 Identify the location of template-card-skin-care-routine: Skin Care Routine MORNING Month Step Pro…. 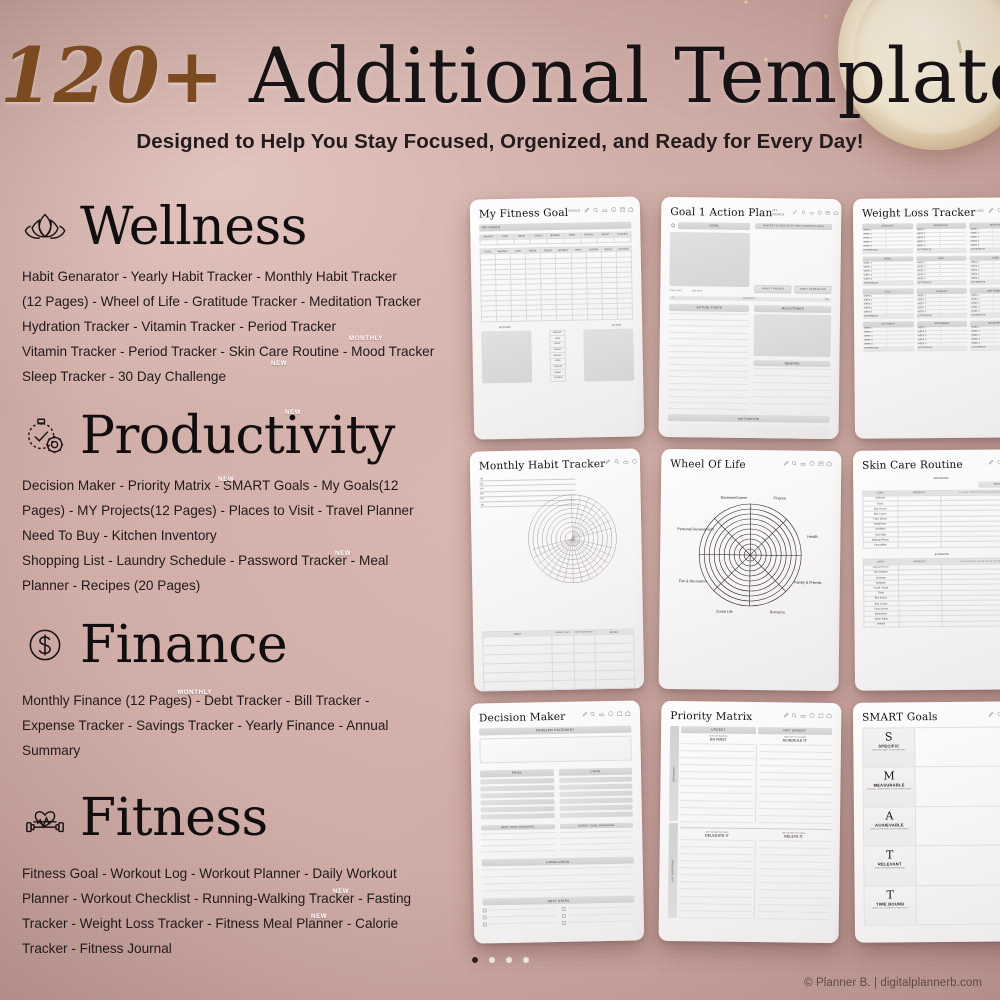
(926, 570).